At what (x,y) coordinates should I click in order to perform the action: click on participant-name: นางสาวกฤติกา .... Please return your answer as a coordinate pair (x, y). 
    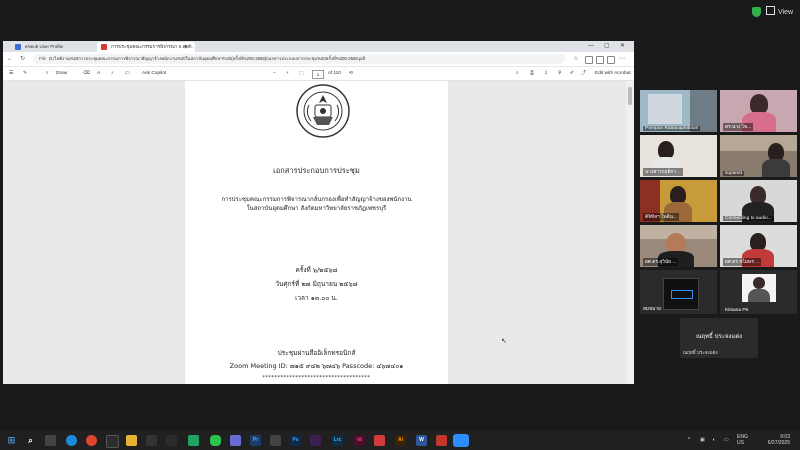
    Looking at the image, I should click on (663, 172).